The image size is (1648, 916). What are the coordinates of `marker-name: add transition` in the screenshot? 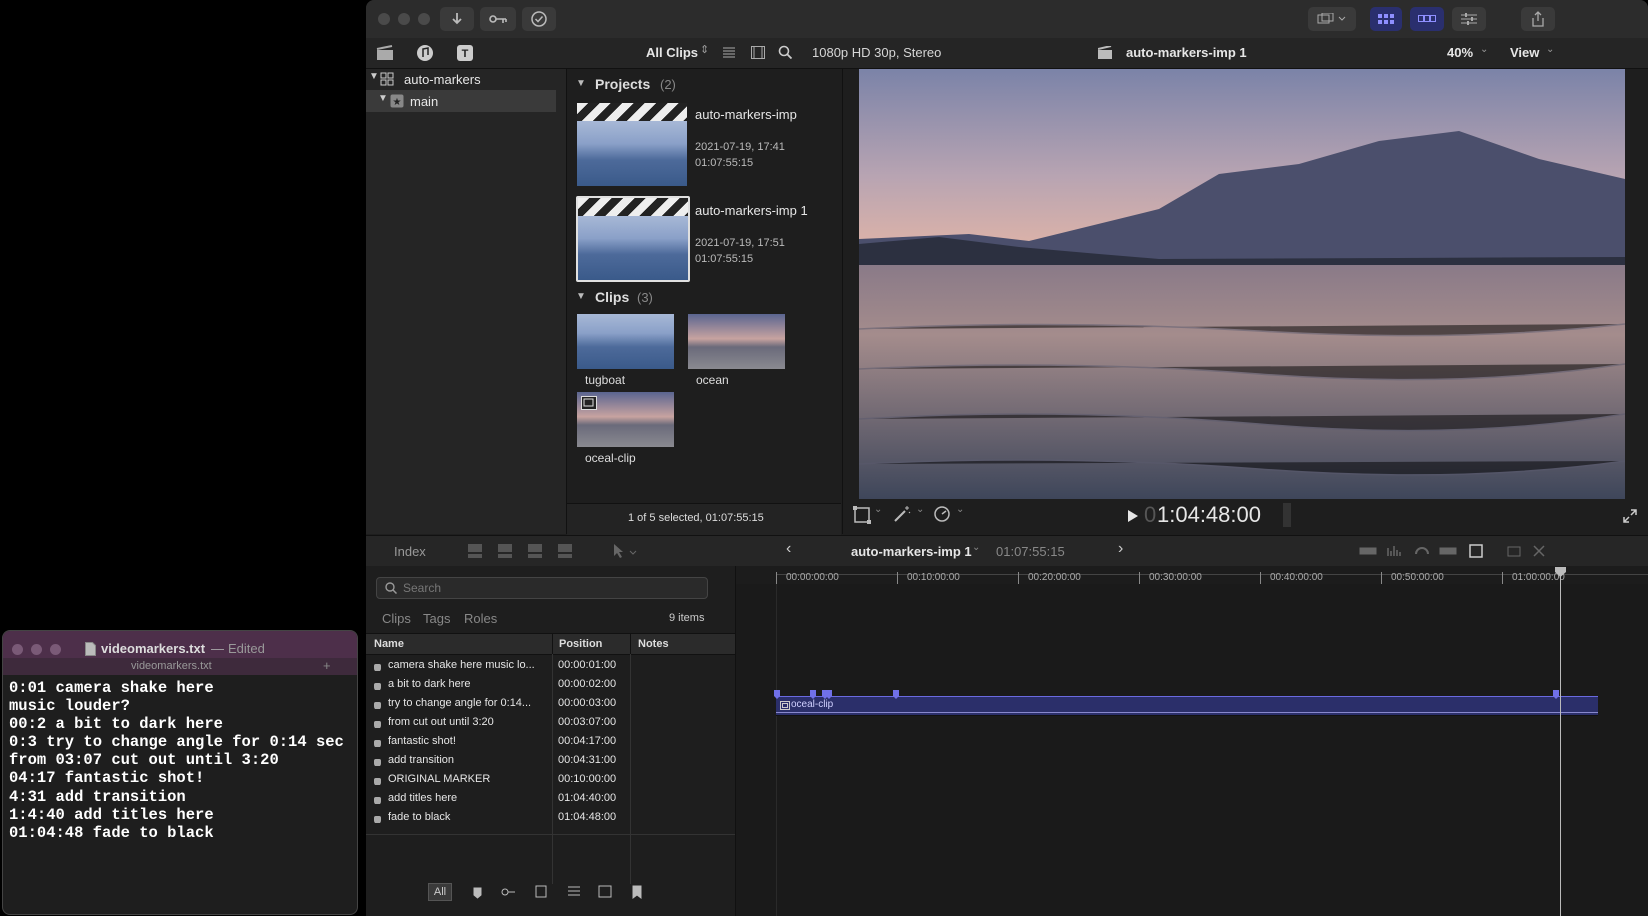 It's located at (421, 759).